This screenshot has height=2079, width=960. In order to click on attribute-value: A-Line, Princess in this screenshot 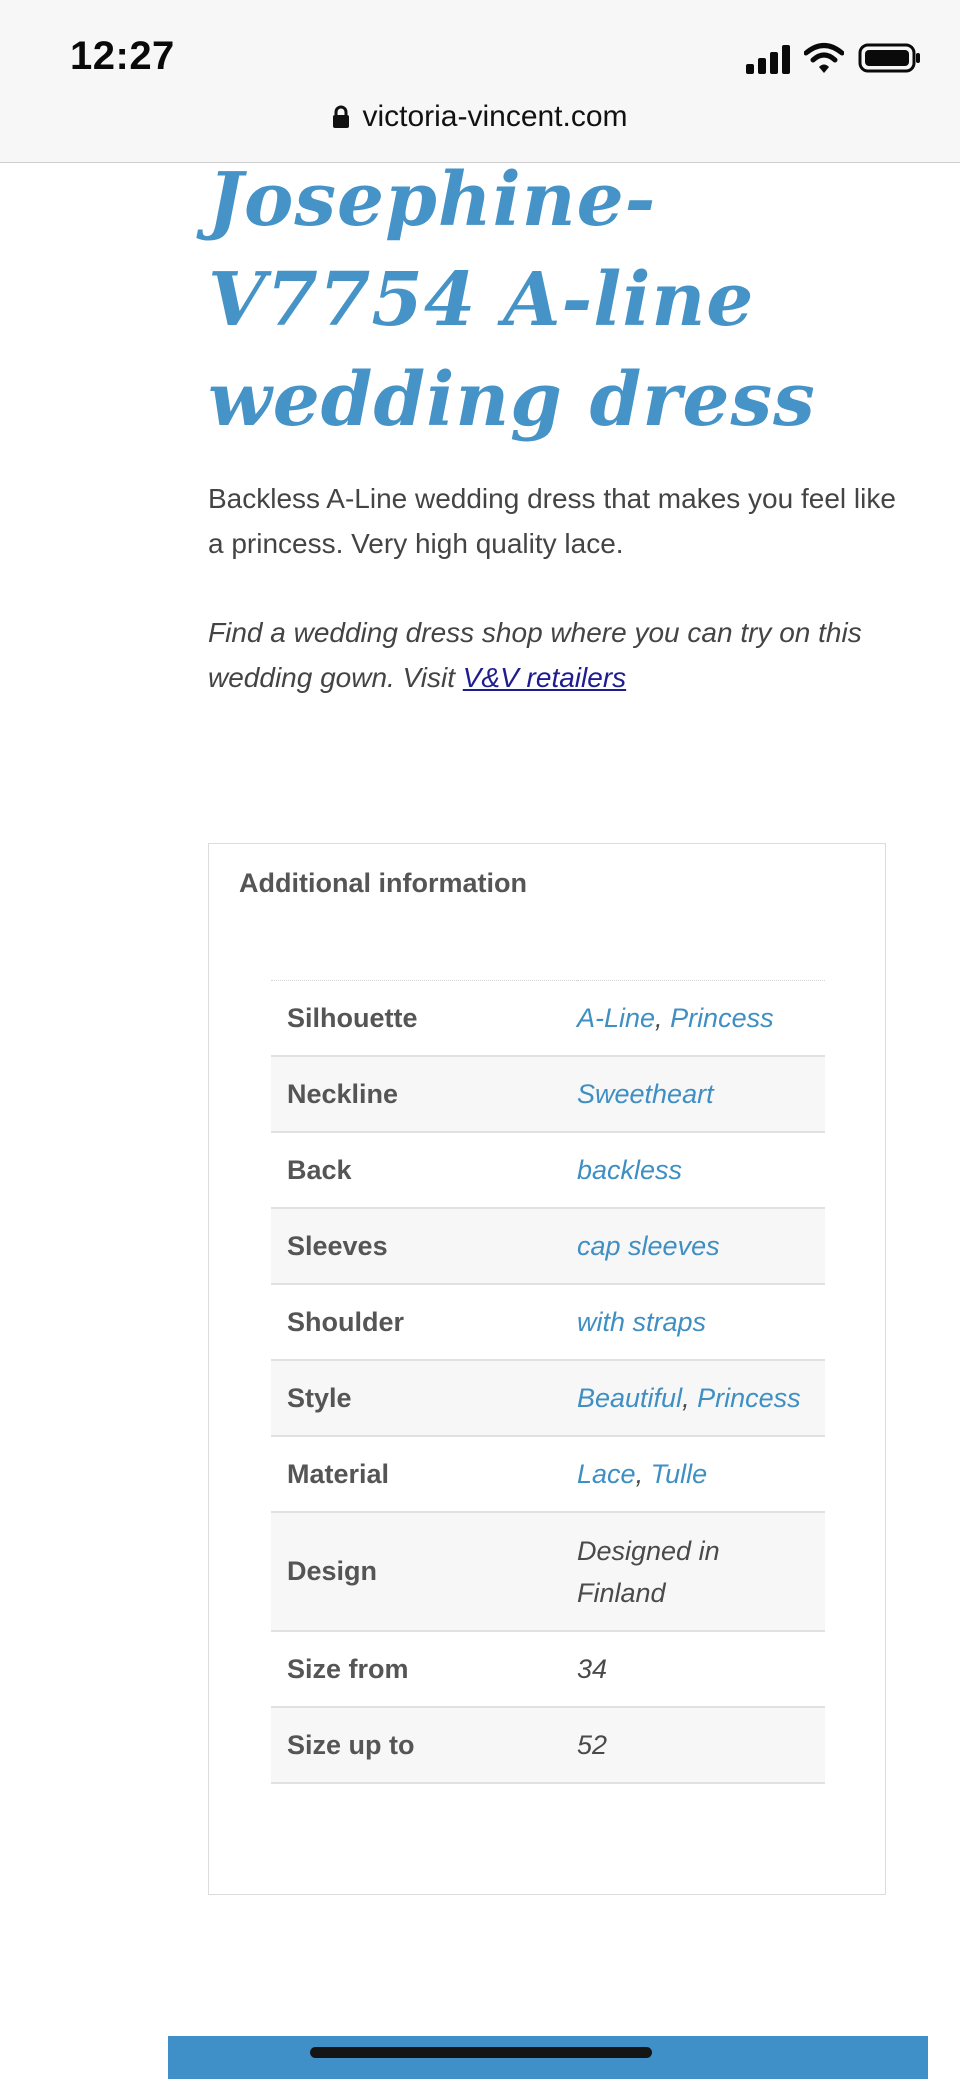, I will do `click(701, 1019)`.